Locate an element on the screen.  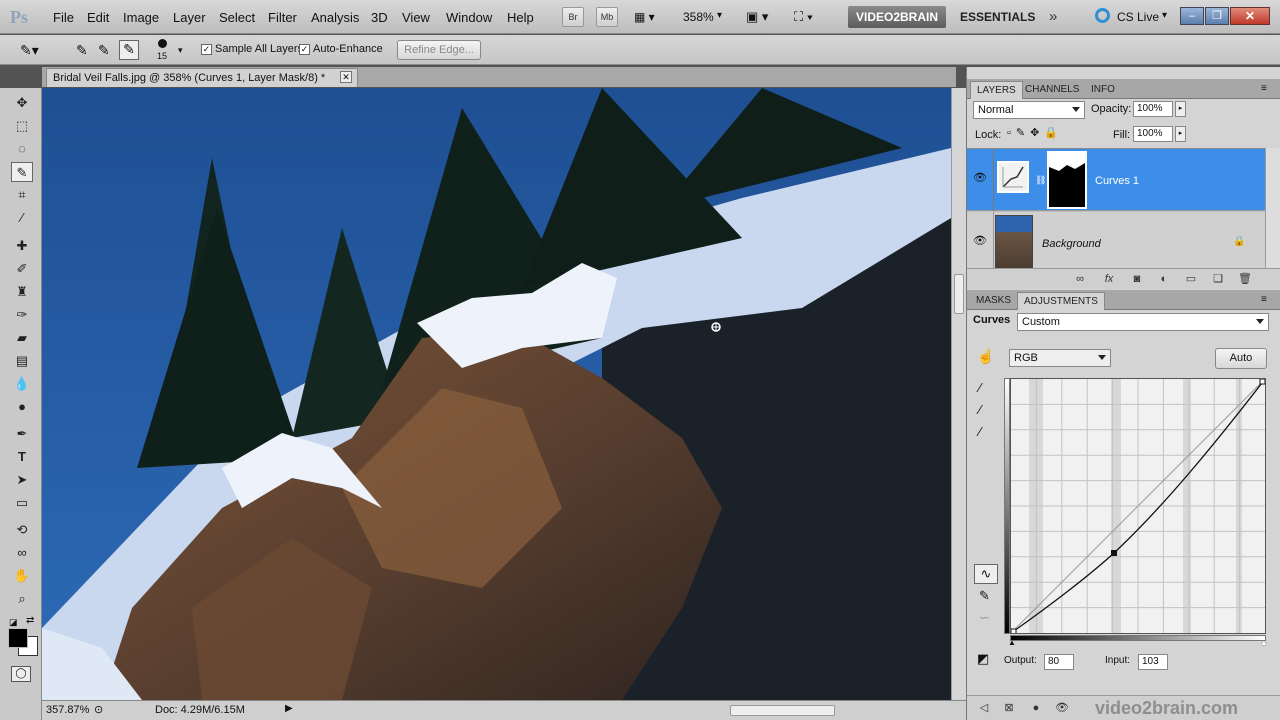
screen-mode-icon: ⛶ ▾ is located at coordinates (803, 17).